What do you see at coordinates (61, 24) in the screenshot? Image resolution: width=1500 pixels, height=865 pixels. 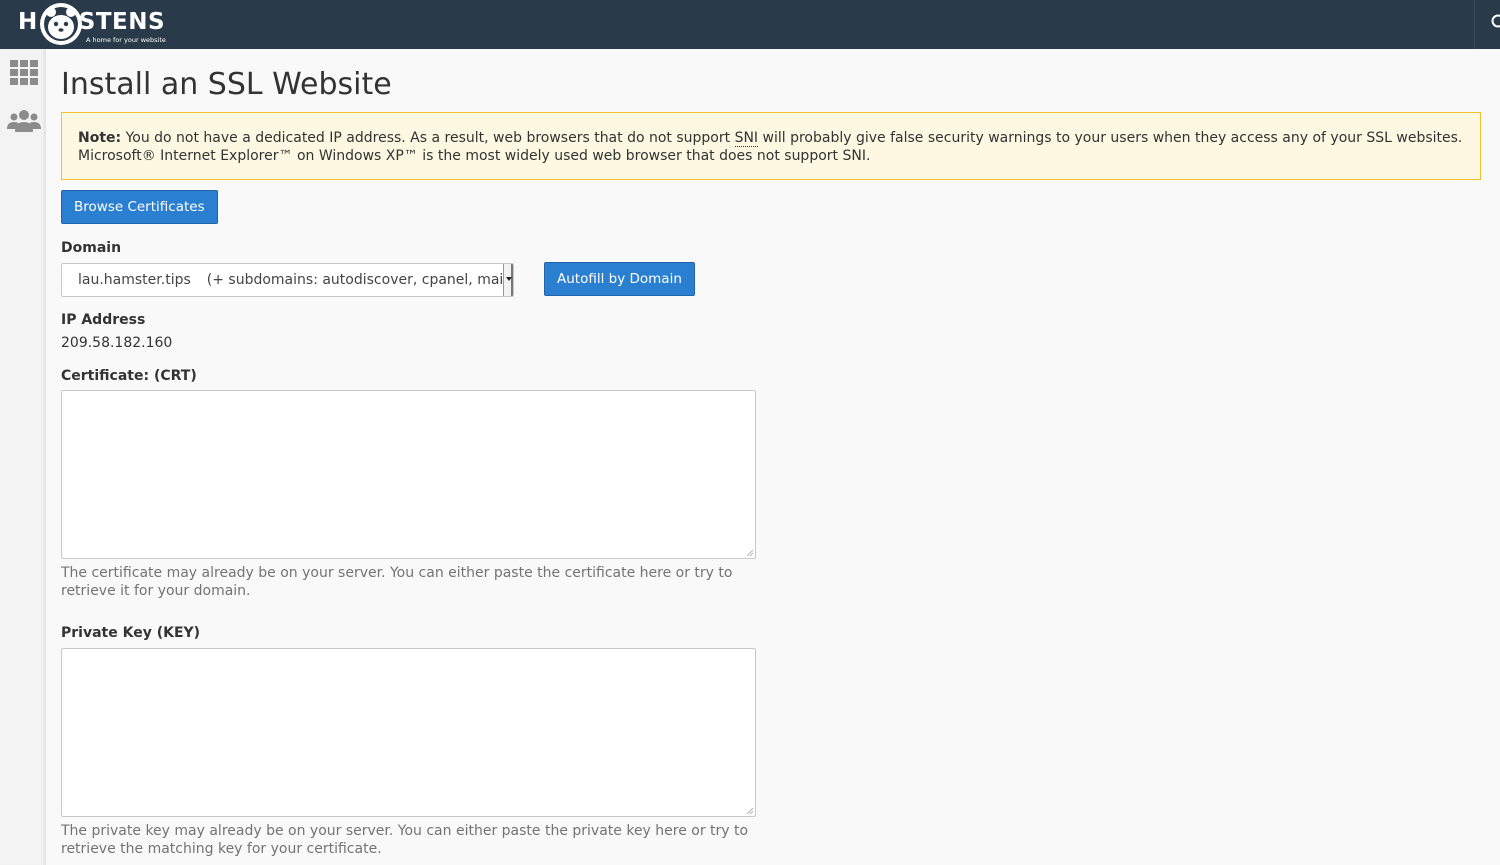 I see `hamster-mascot-icon` at bounding box center [61, 24].